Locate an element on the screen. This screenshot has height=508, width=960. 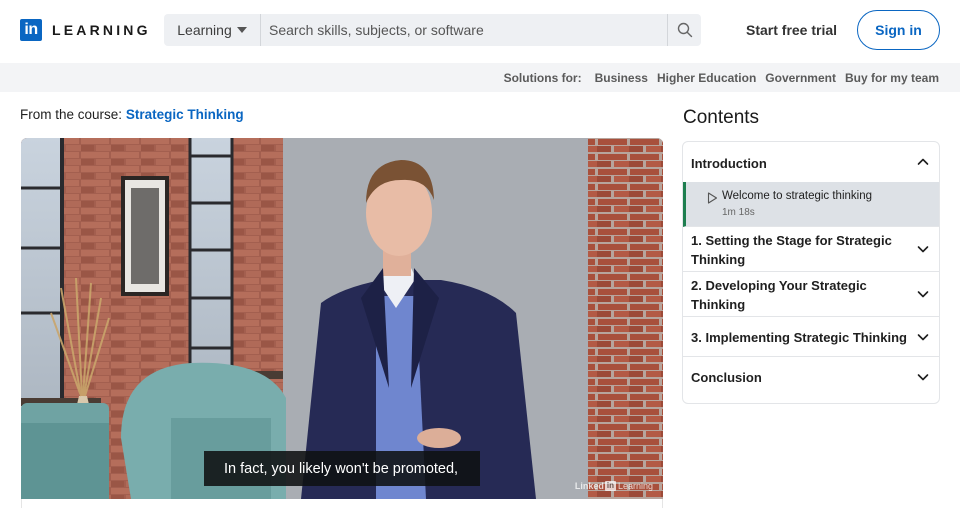
toc-lesson-welcome: Welcome to strategic thinking 1m 18s is located at coordinates (811, 204).